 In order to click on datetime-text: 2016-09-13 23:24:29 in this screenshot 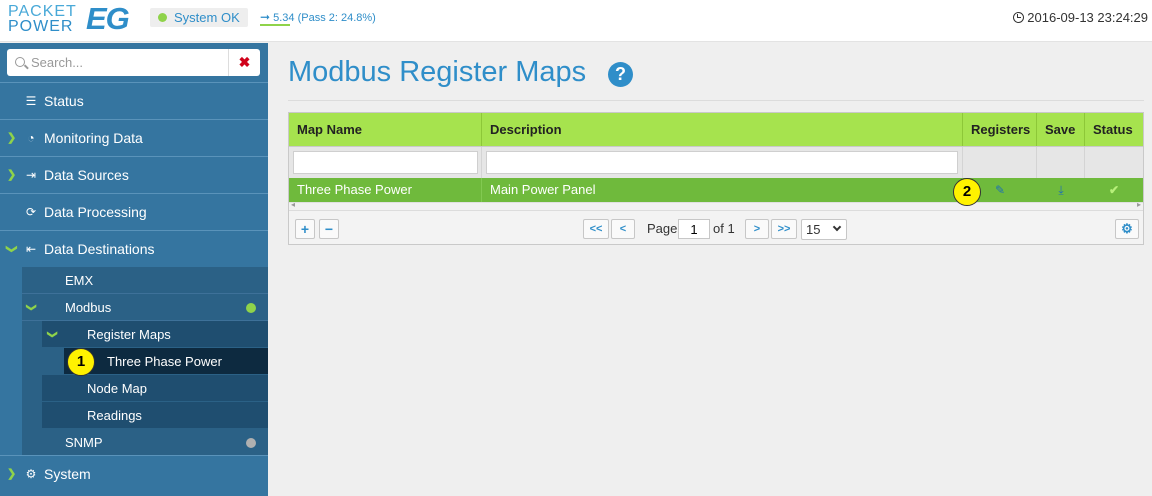, I will do `click(1087, 17)`.